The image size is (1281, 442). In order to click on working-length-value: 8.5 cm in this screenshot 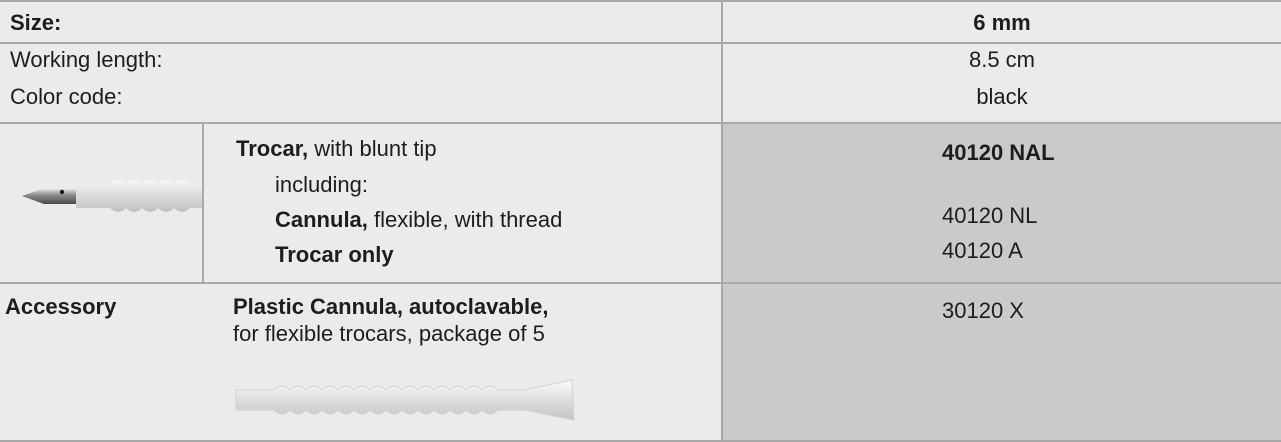, I will do `click(1002, 59)`.